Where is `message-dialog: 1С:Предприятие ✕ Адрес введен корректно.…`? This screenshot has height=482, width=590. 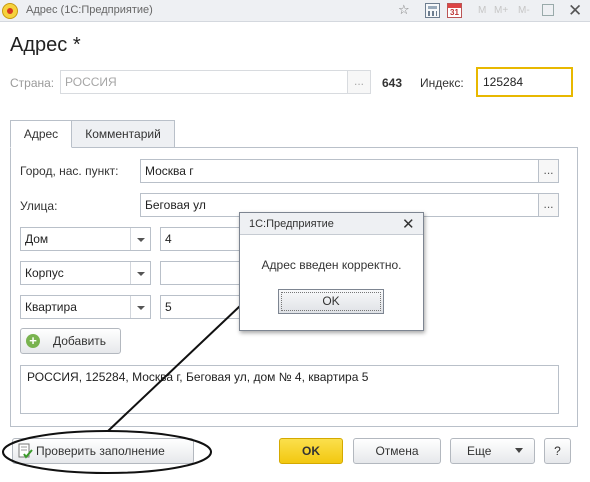
message-dialog: 1С:Предприятие ✕ Адрес введен корректно.… is located at coordinates (331, 271).